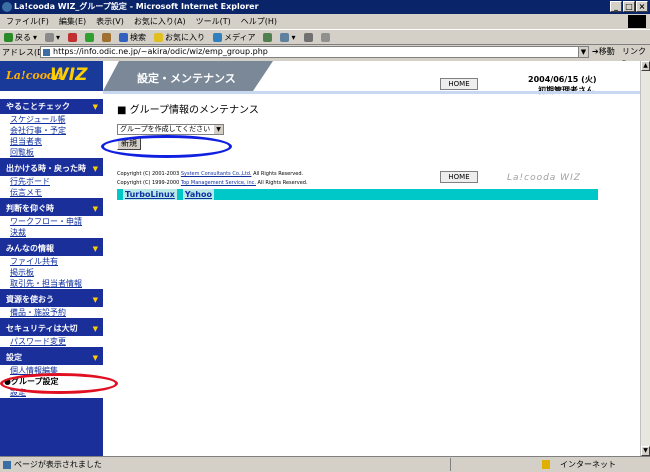  Describe the element at coordinates (583, 52) in the screenshot. I see `address-dropdown: ▼` at that location.